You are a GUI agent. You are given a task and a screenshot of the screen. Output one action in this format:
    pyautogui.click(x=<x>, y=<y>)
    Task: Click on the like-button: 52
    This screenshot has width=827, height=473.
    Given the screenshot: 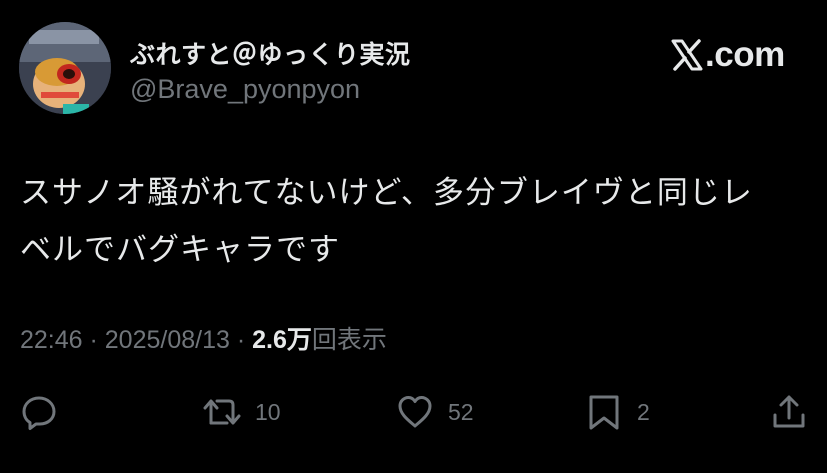 What is the action you would take?
    pyautogui.click(x=435, y=412)
    